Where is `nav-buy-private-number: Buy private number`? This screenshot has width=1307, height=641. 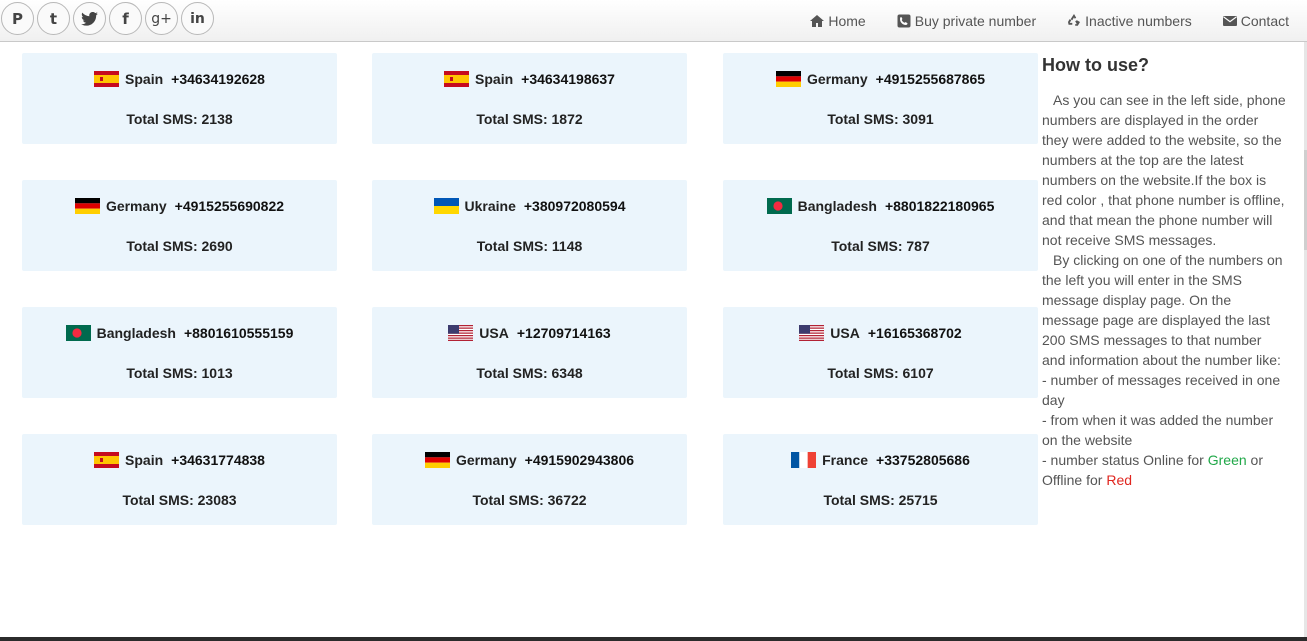
nav-buy-private-number: Buy private number is located at coordinates (966, 21).